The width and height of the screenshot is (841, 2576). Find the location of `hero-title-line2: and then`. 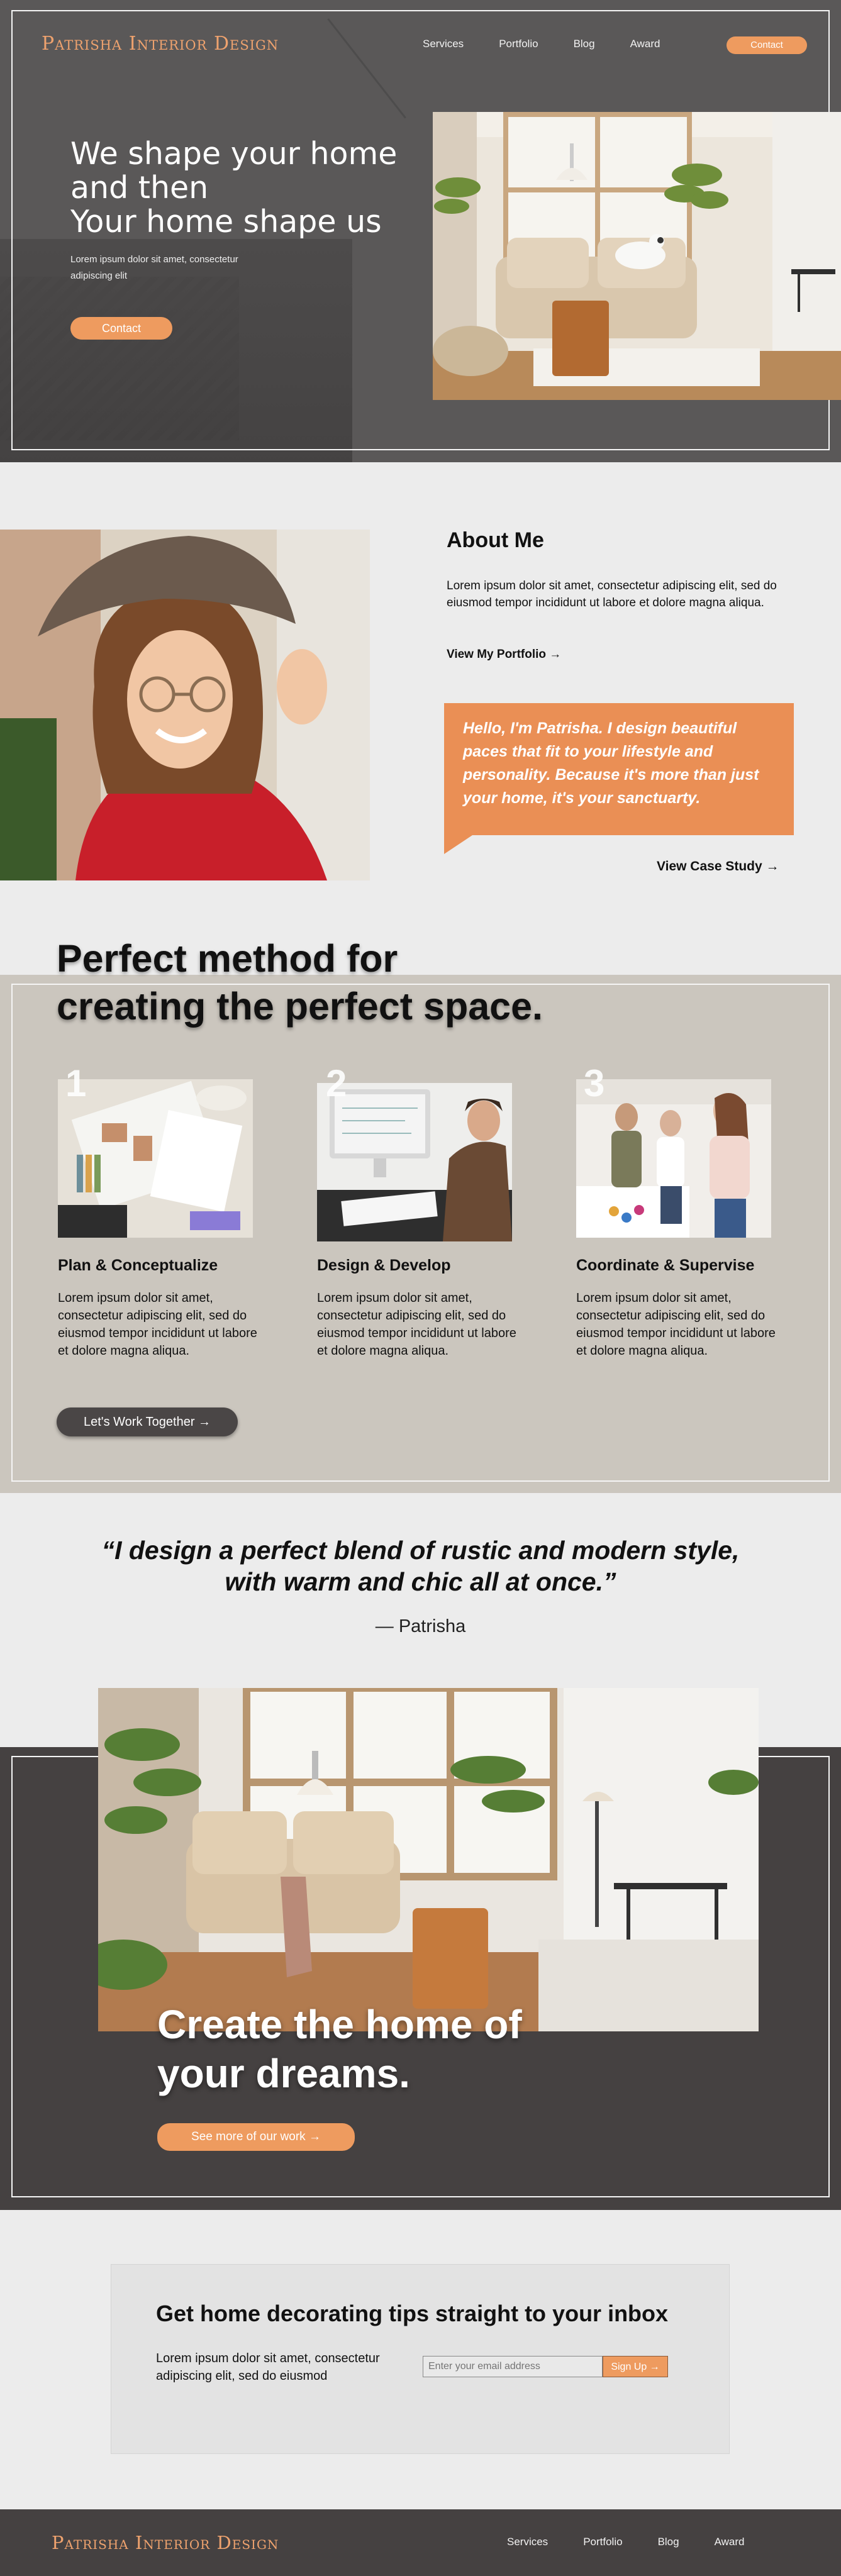

hero-title-line2: and then is located at coordinates (139, 188).